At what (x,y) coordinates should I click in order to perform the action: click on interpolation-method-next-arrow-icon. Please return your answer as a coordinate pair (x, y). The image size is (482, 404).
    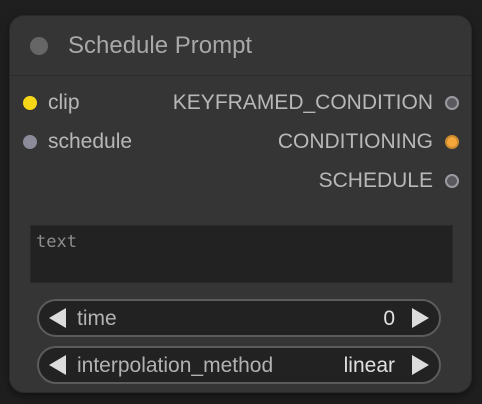
    Looking at the image, I should click on (420, 365).